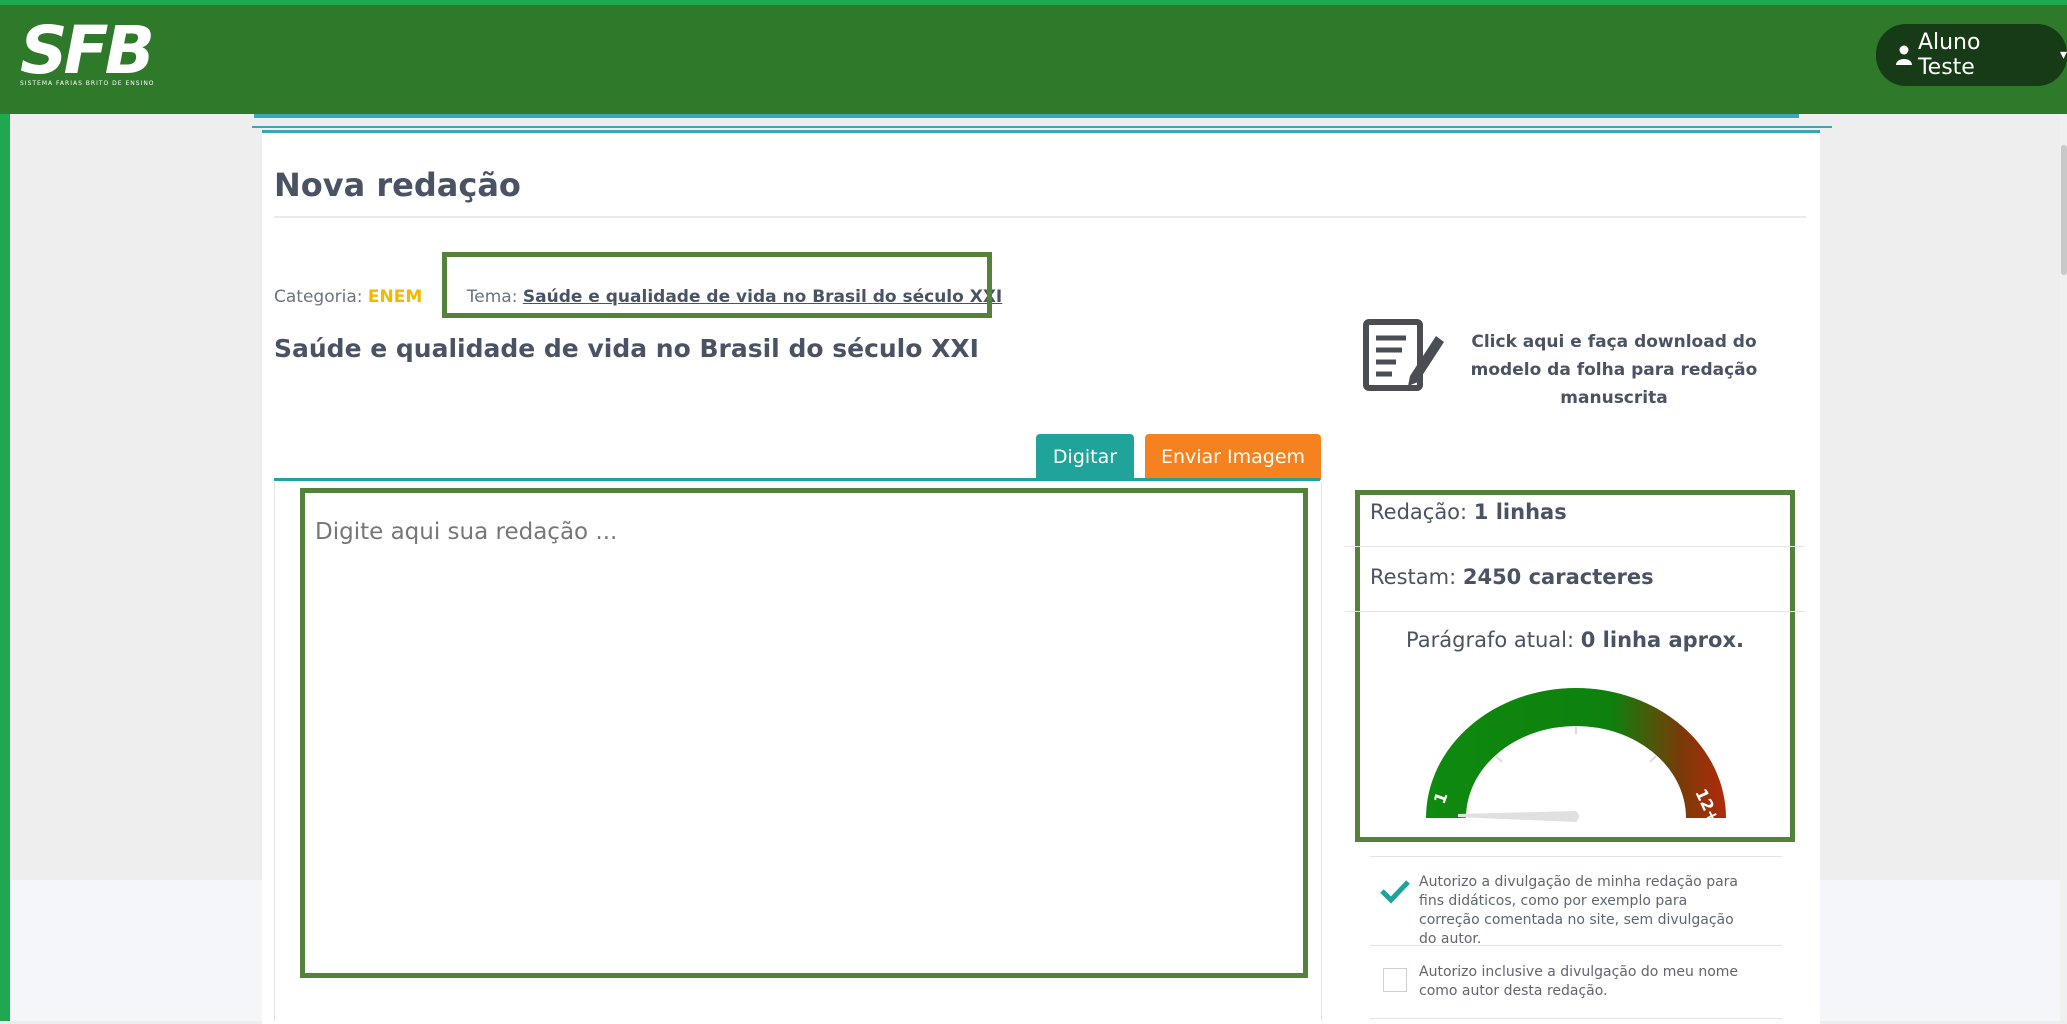 Image resolution: width=2067 pixels, height=1024 pixels. Describe the element at coordinates (1558, 577) in the screenshot. I see `remaining-value: 2450 caracteres` at that location.